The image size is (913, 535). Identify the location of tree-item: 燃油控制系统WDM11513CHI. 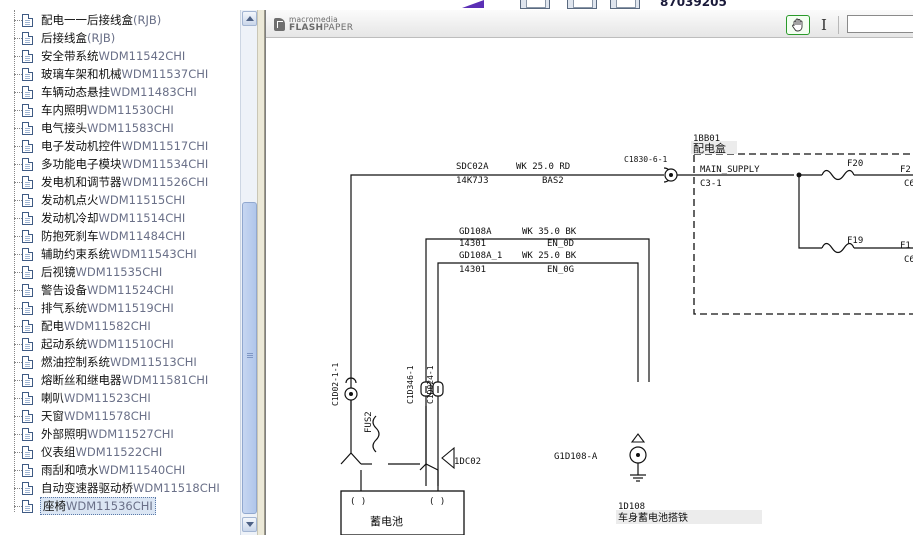
(127, 362).